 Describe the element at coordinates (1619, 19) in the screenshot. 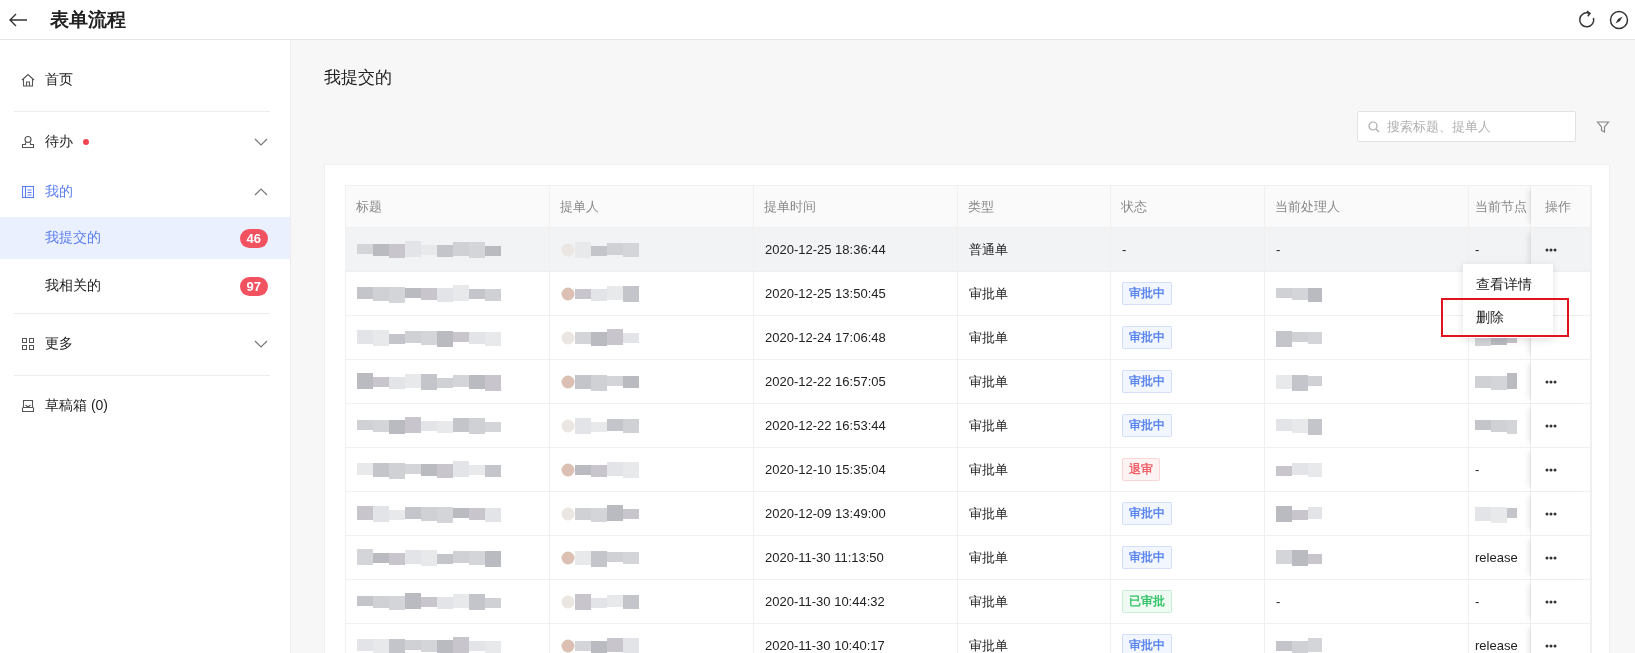

I see `compass-icon` at that location.